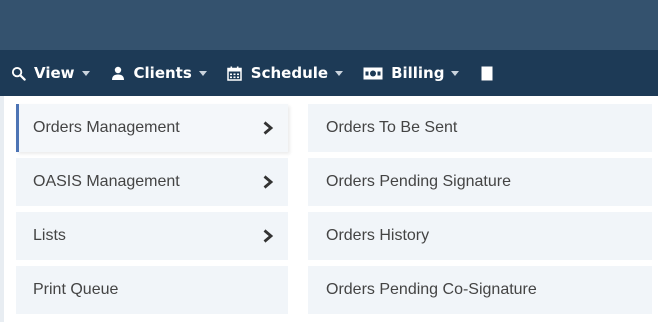 The width and height of the screenshot is (658, 322). What do you see at coordinates (162, 73) in the screenshot?
I see `nav-clients-label: Clients` at bounding box center [162, 73].